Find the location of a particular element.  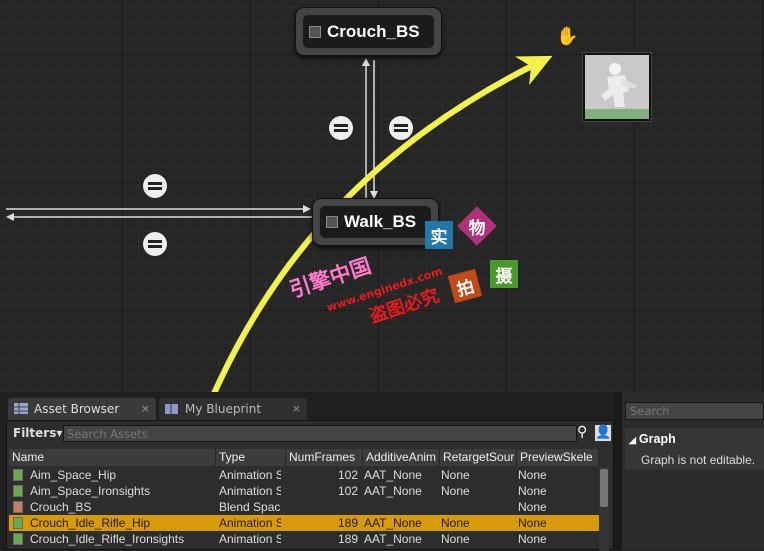

details-panel: ◢Graph Graph is not editable. is located at coordinates (693, 471).